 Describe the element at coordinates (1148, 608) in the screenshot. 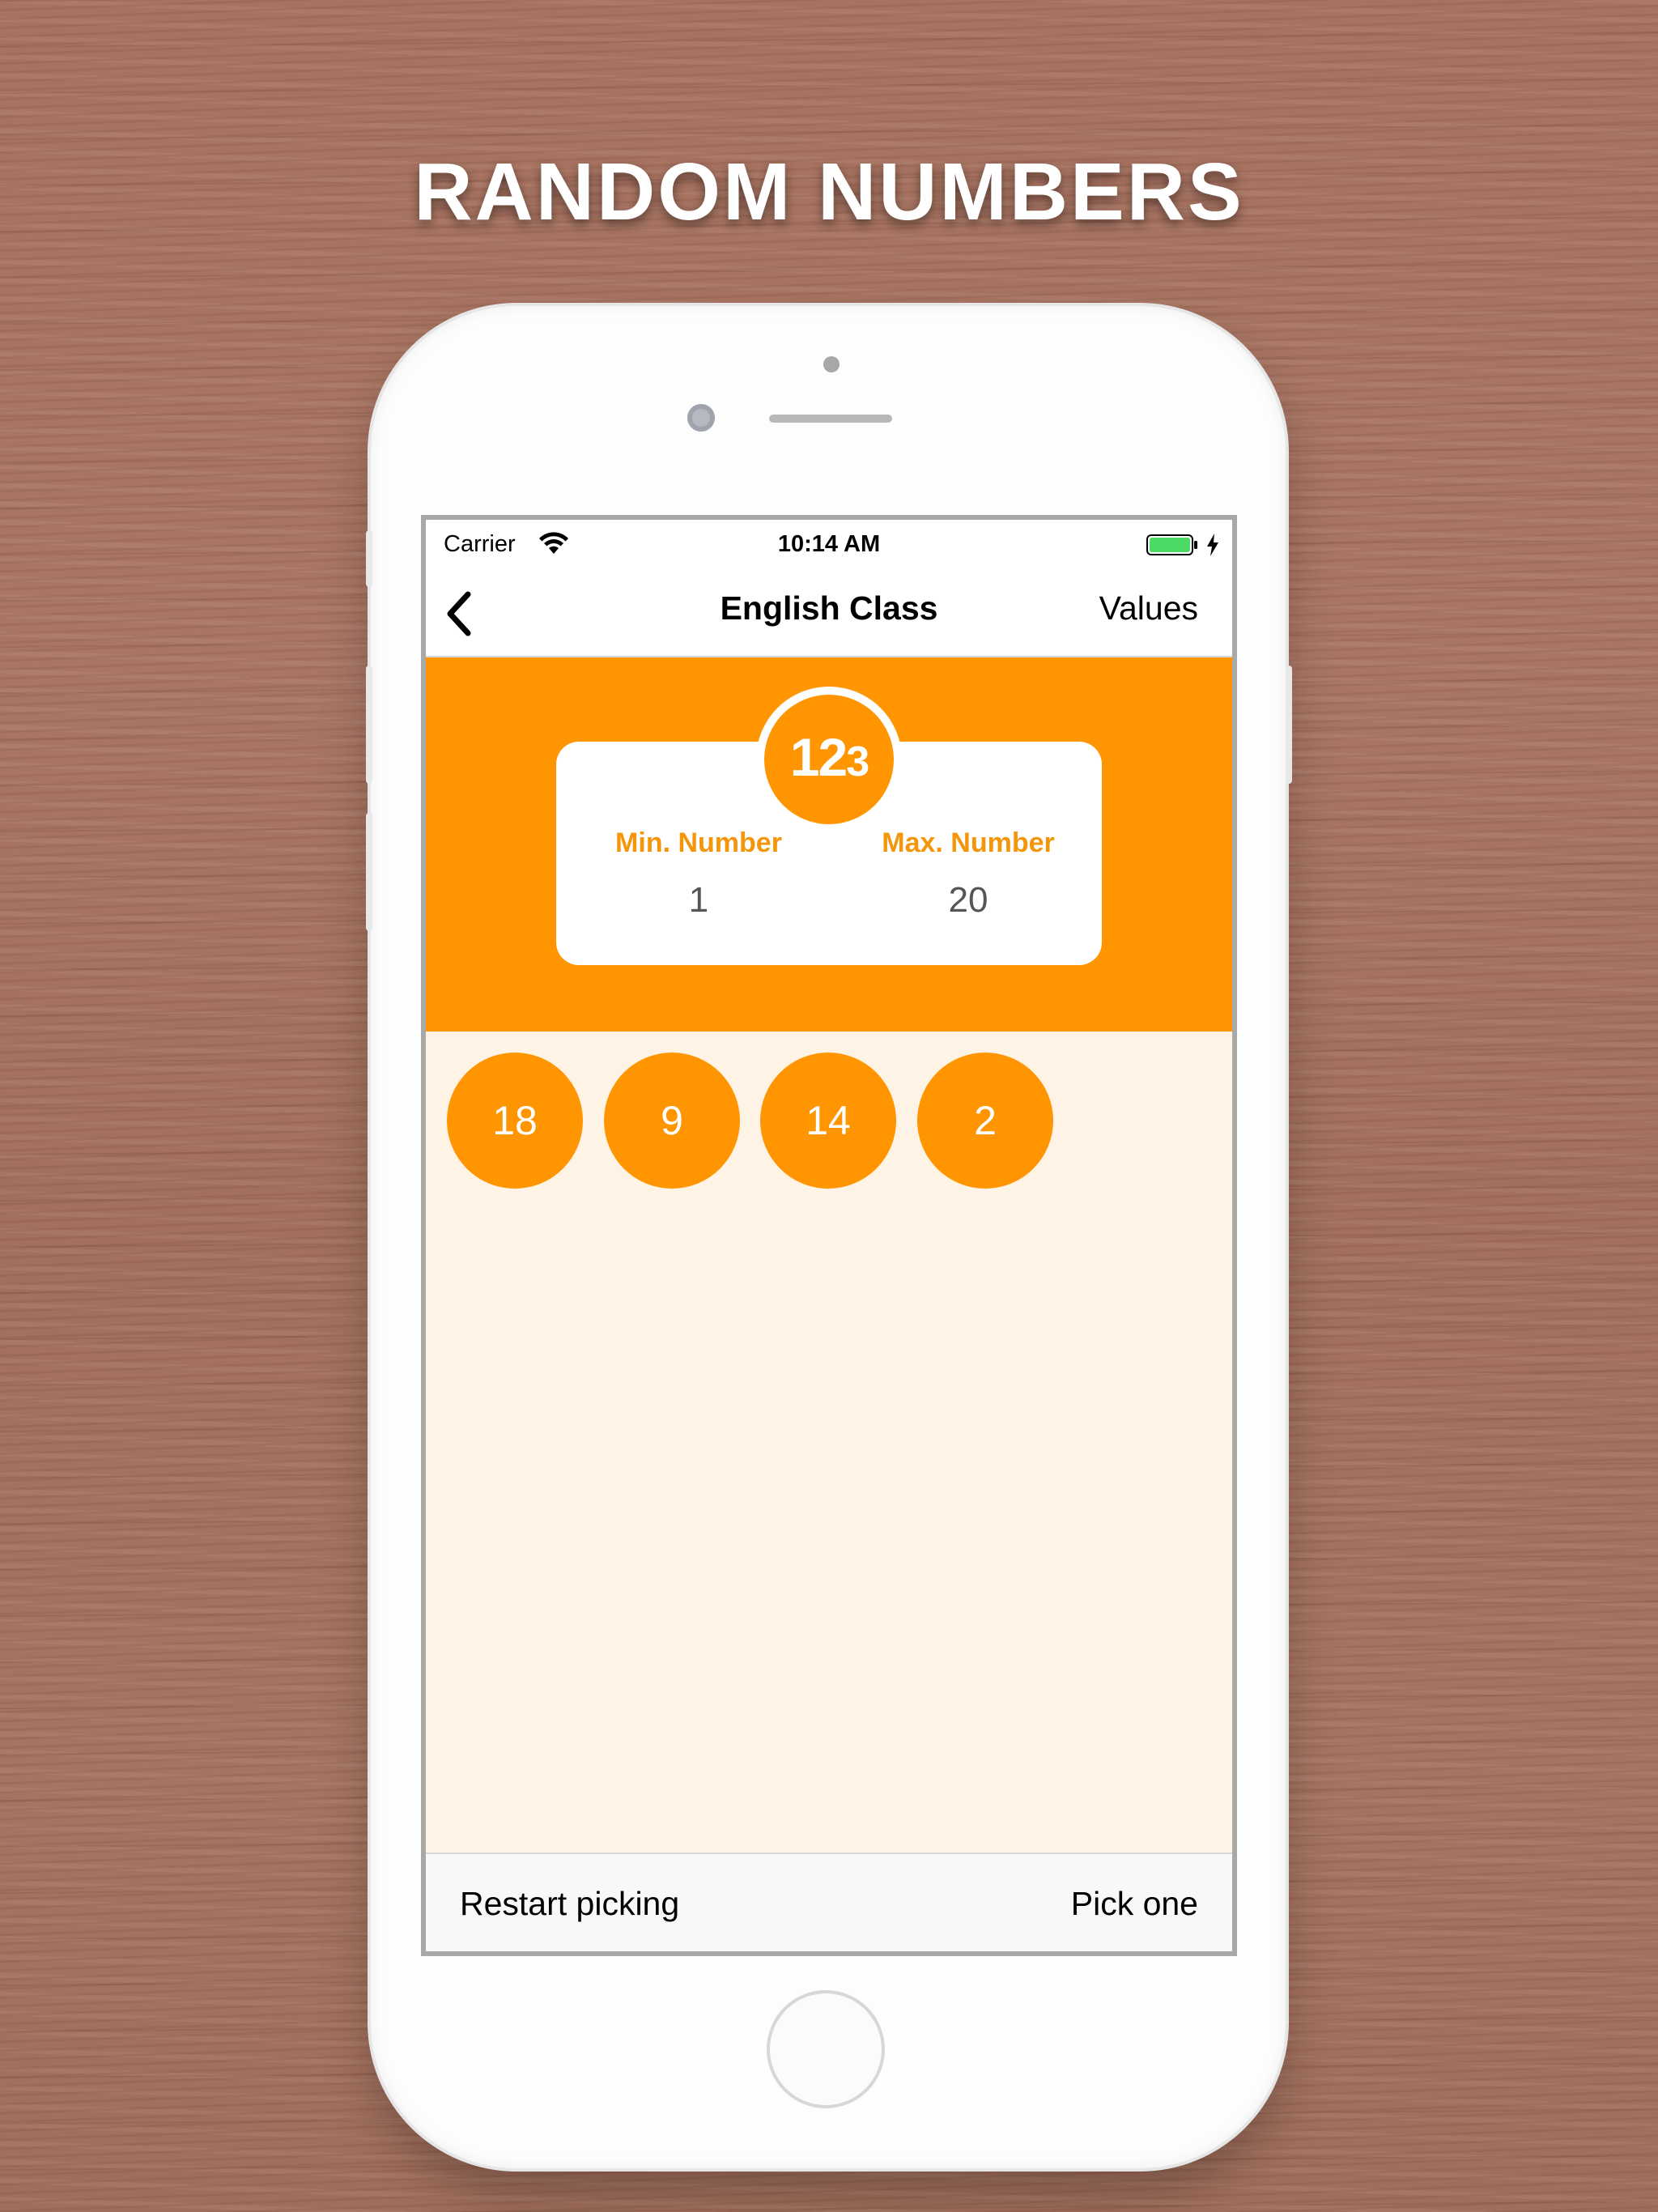

I see `values-button: Values` at that location.